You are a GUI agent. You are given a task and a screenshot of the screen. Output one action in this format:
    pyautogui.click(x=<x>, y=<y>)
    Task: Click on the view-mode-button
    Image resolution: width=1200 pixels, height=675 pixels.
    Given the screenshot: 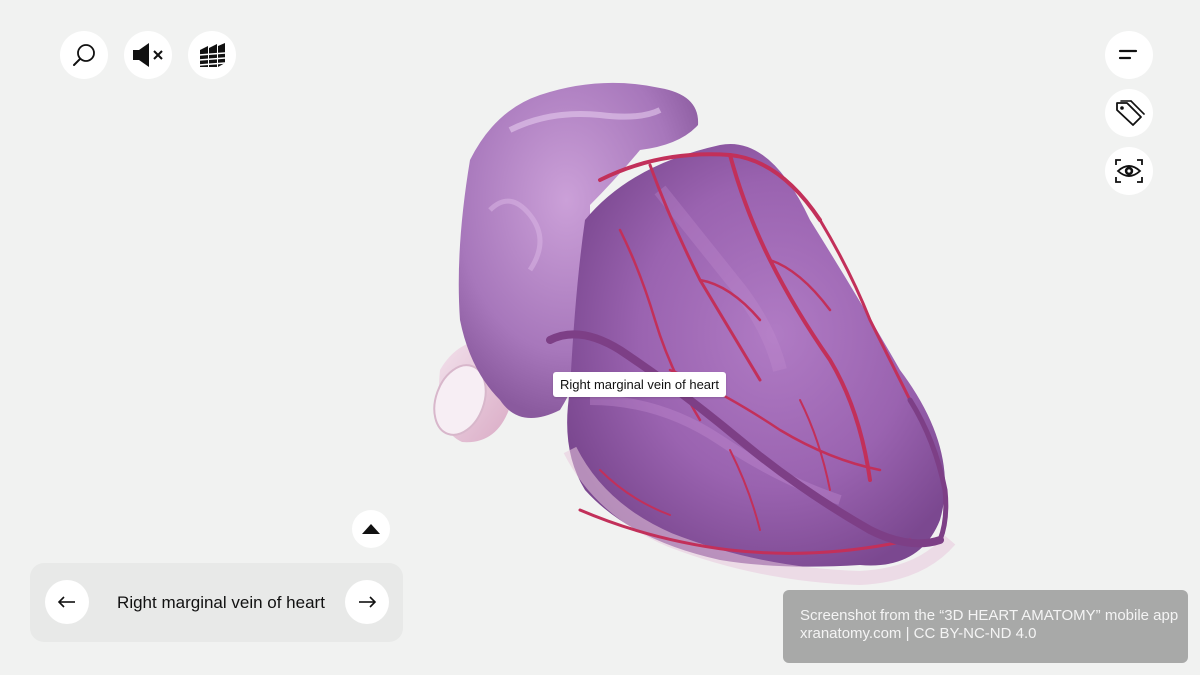 What is the action you would take?
    pyautogui.click(x=1129, y=171)
    